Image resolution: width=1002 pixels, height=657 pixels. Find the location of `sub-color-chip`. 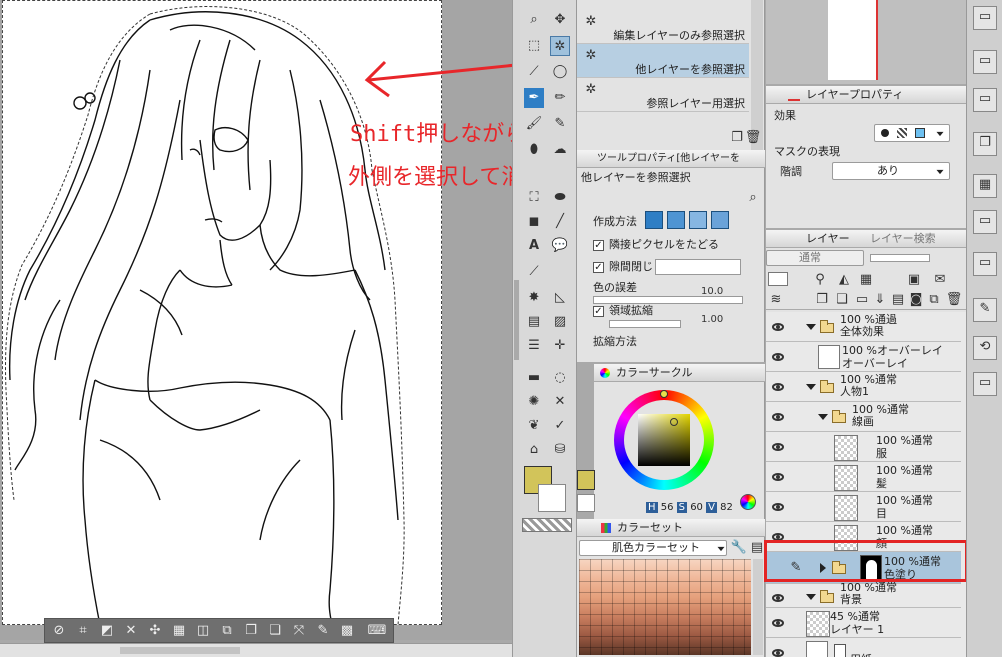

sub-color-chip is located at coordinates (552, 498).